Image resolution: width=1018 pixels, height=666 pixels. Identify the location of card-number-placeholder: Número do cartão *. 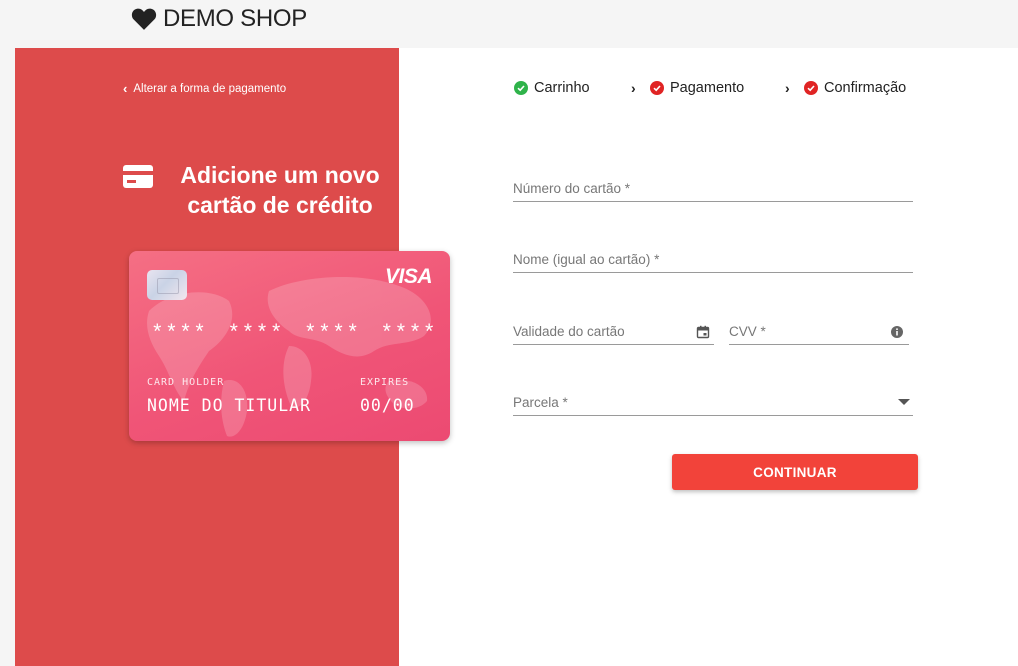
(572, 188).